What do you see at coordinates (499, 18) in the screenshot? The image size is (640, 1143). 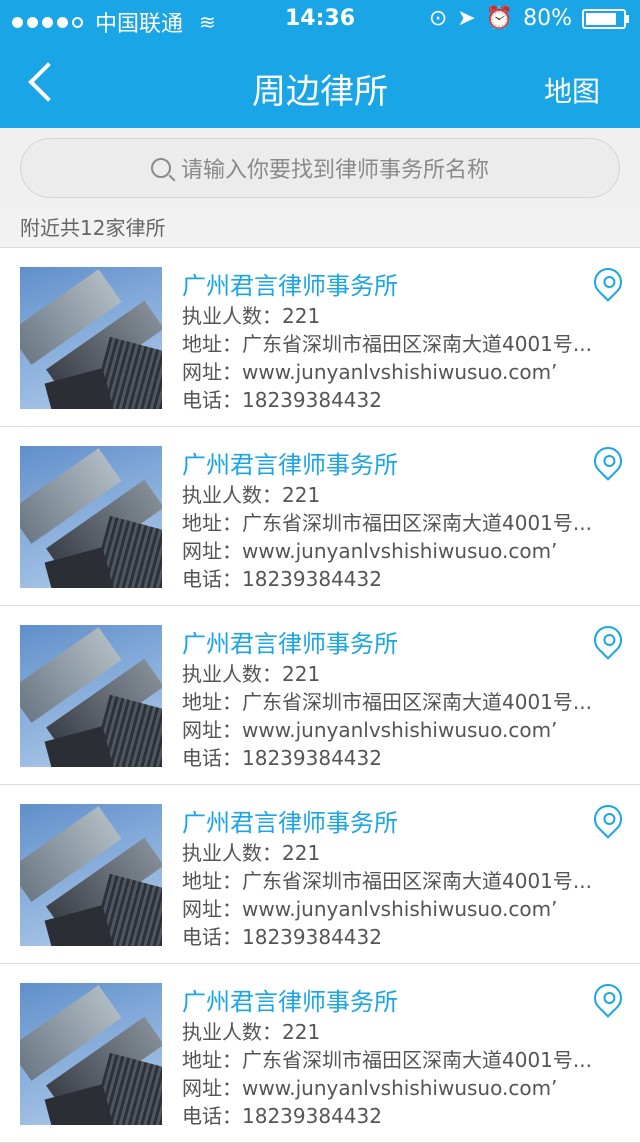 I see `alarm-icon: ⏰` at bounding box center [499, 18].